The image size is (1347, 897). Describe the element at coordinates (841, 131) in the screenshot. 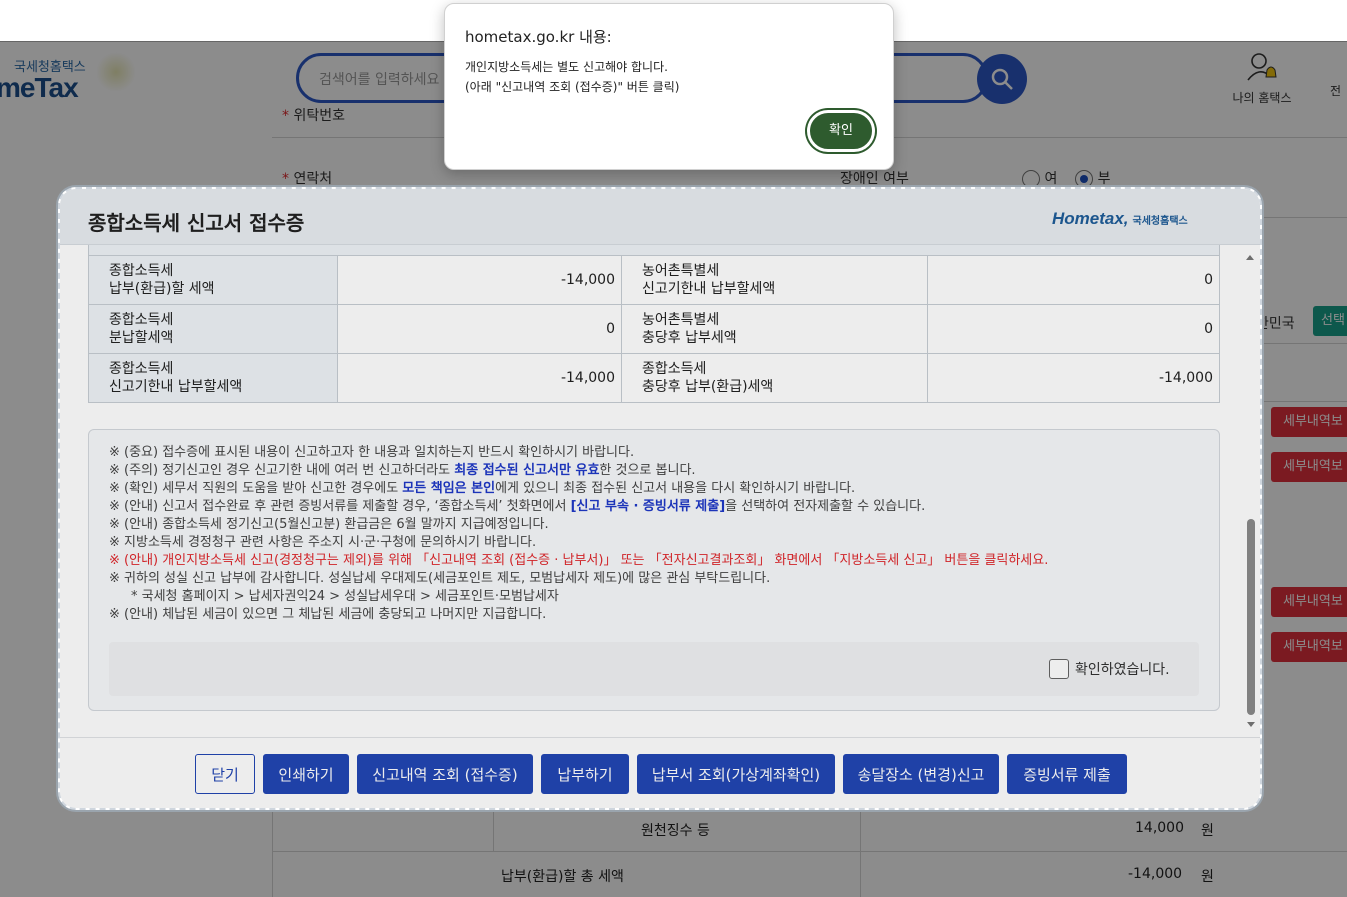

I see `alert-ok-button: 확인` at that location.